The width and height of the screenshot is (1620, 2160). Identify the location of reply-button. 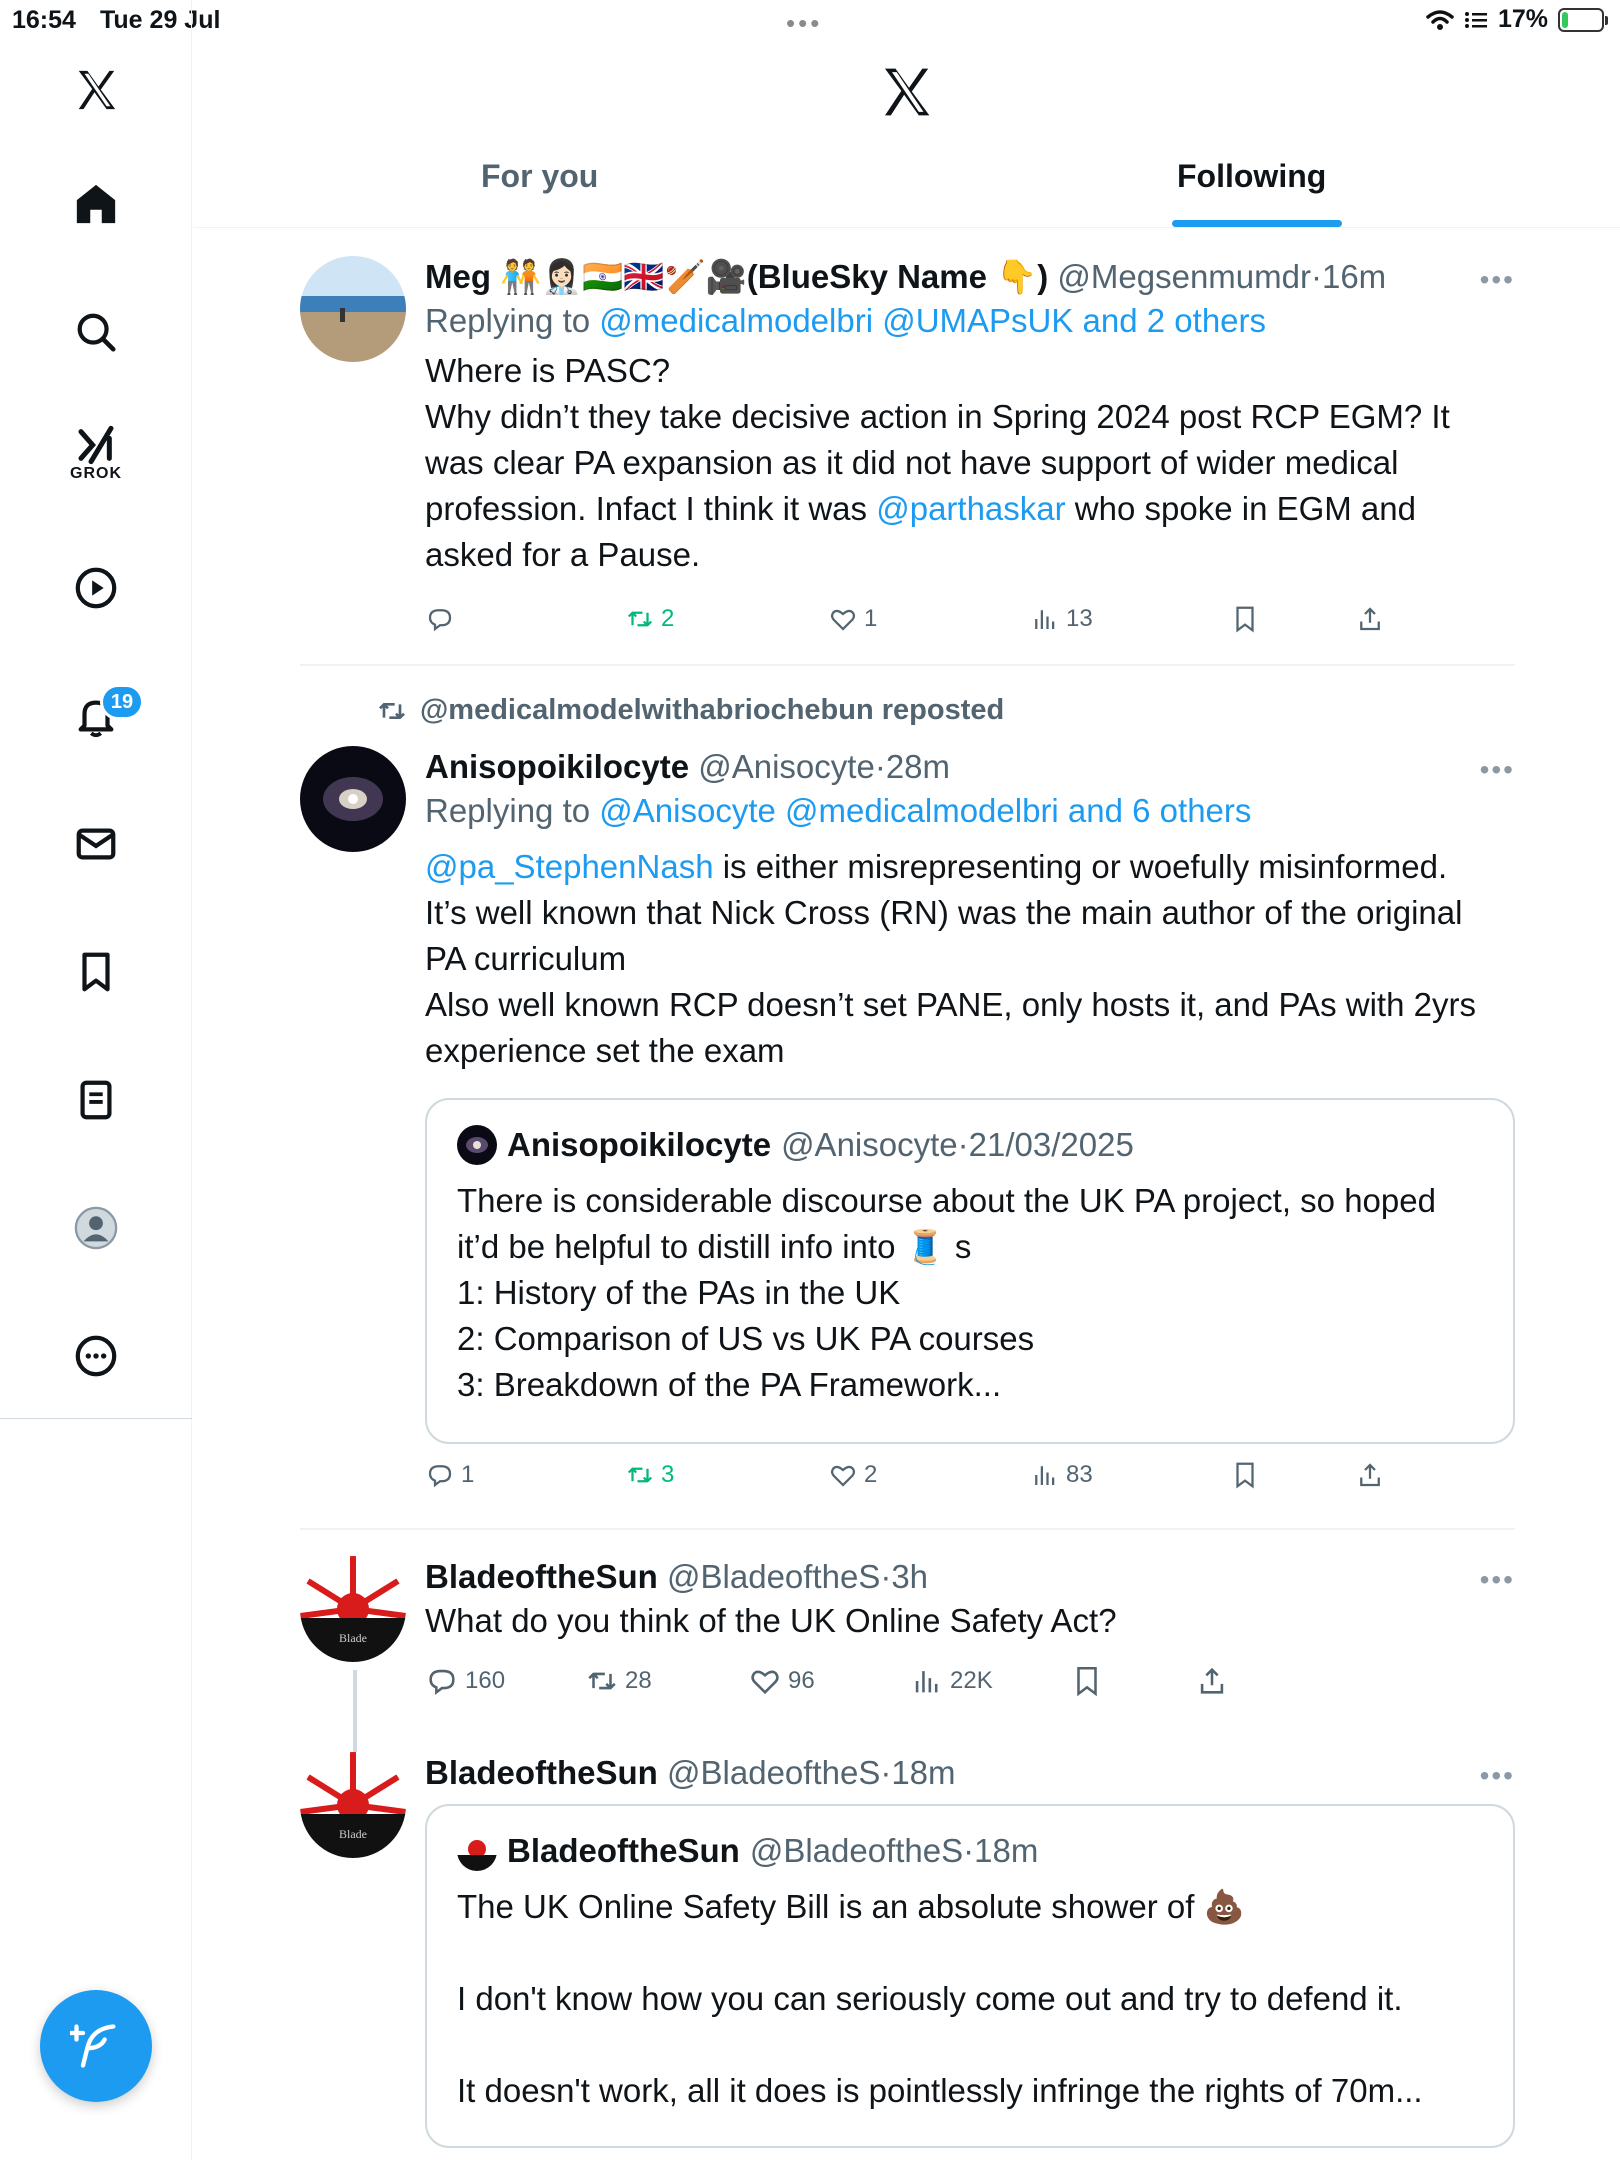
(443, 619).